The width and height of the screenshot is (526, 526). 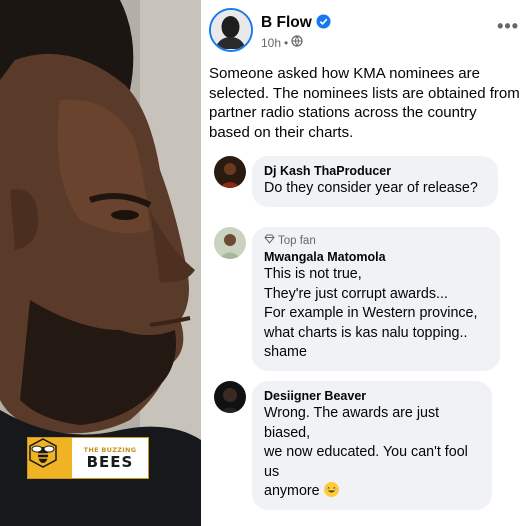 I want to click on diamond-icon, so click(x=269, y=241).